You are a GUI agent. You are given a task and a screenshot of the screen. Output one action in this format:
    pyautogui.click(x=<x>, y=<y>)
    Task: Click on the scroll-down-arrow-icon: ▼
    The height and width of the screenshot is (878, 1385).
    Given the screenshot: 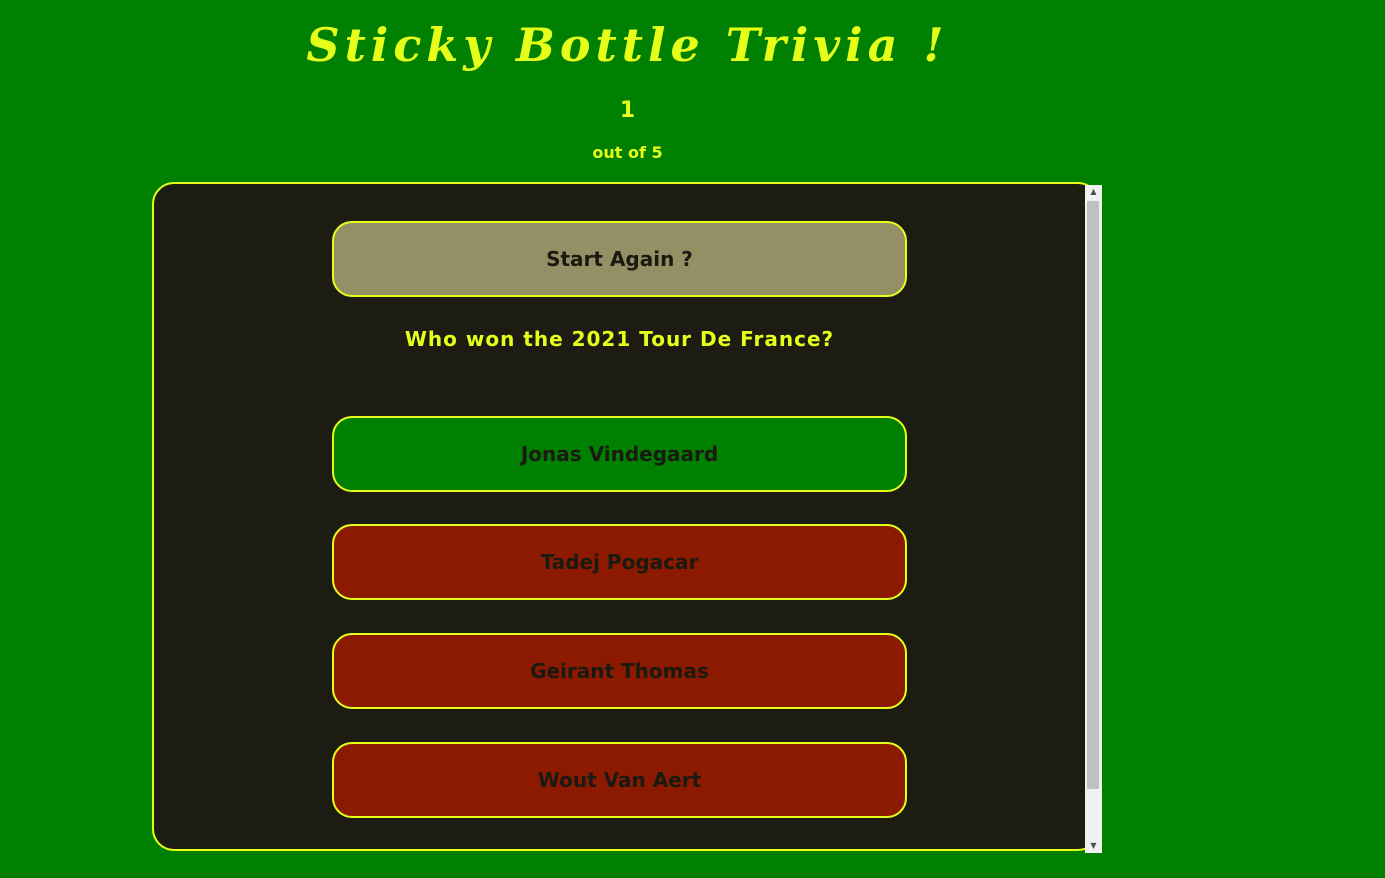 What is the action you would take?
    pyautogui.click(x=1093, y=846)
    